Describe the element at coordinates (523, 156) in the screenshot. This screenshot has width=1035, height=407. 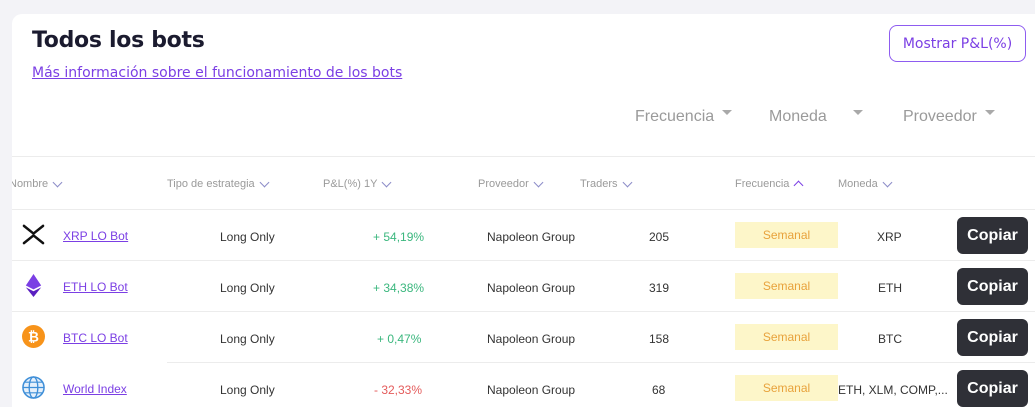
I see `divider` at that location.